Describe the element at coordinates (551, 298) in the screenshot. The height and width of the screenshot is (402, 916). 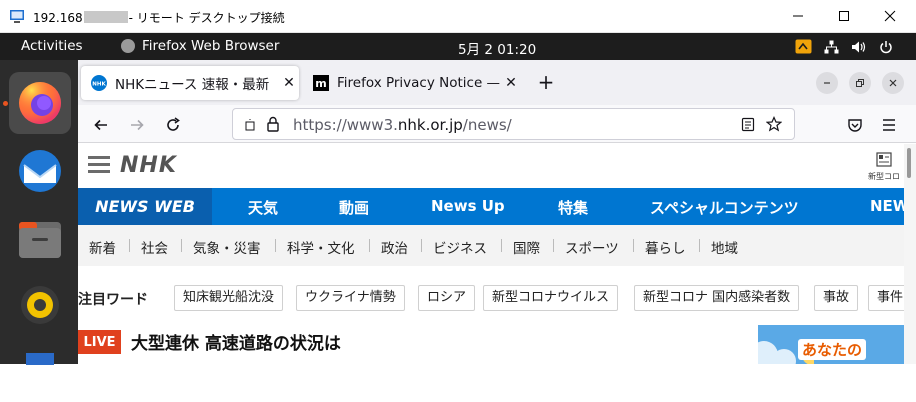
I see `keyword-tag: 新型コロナウイルス` at that location.